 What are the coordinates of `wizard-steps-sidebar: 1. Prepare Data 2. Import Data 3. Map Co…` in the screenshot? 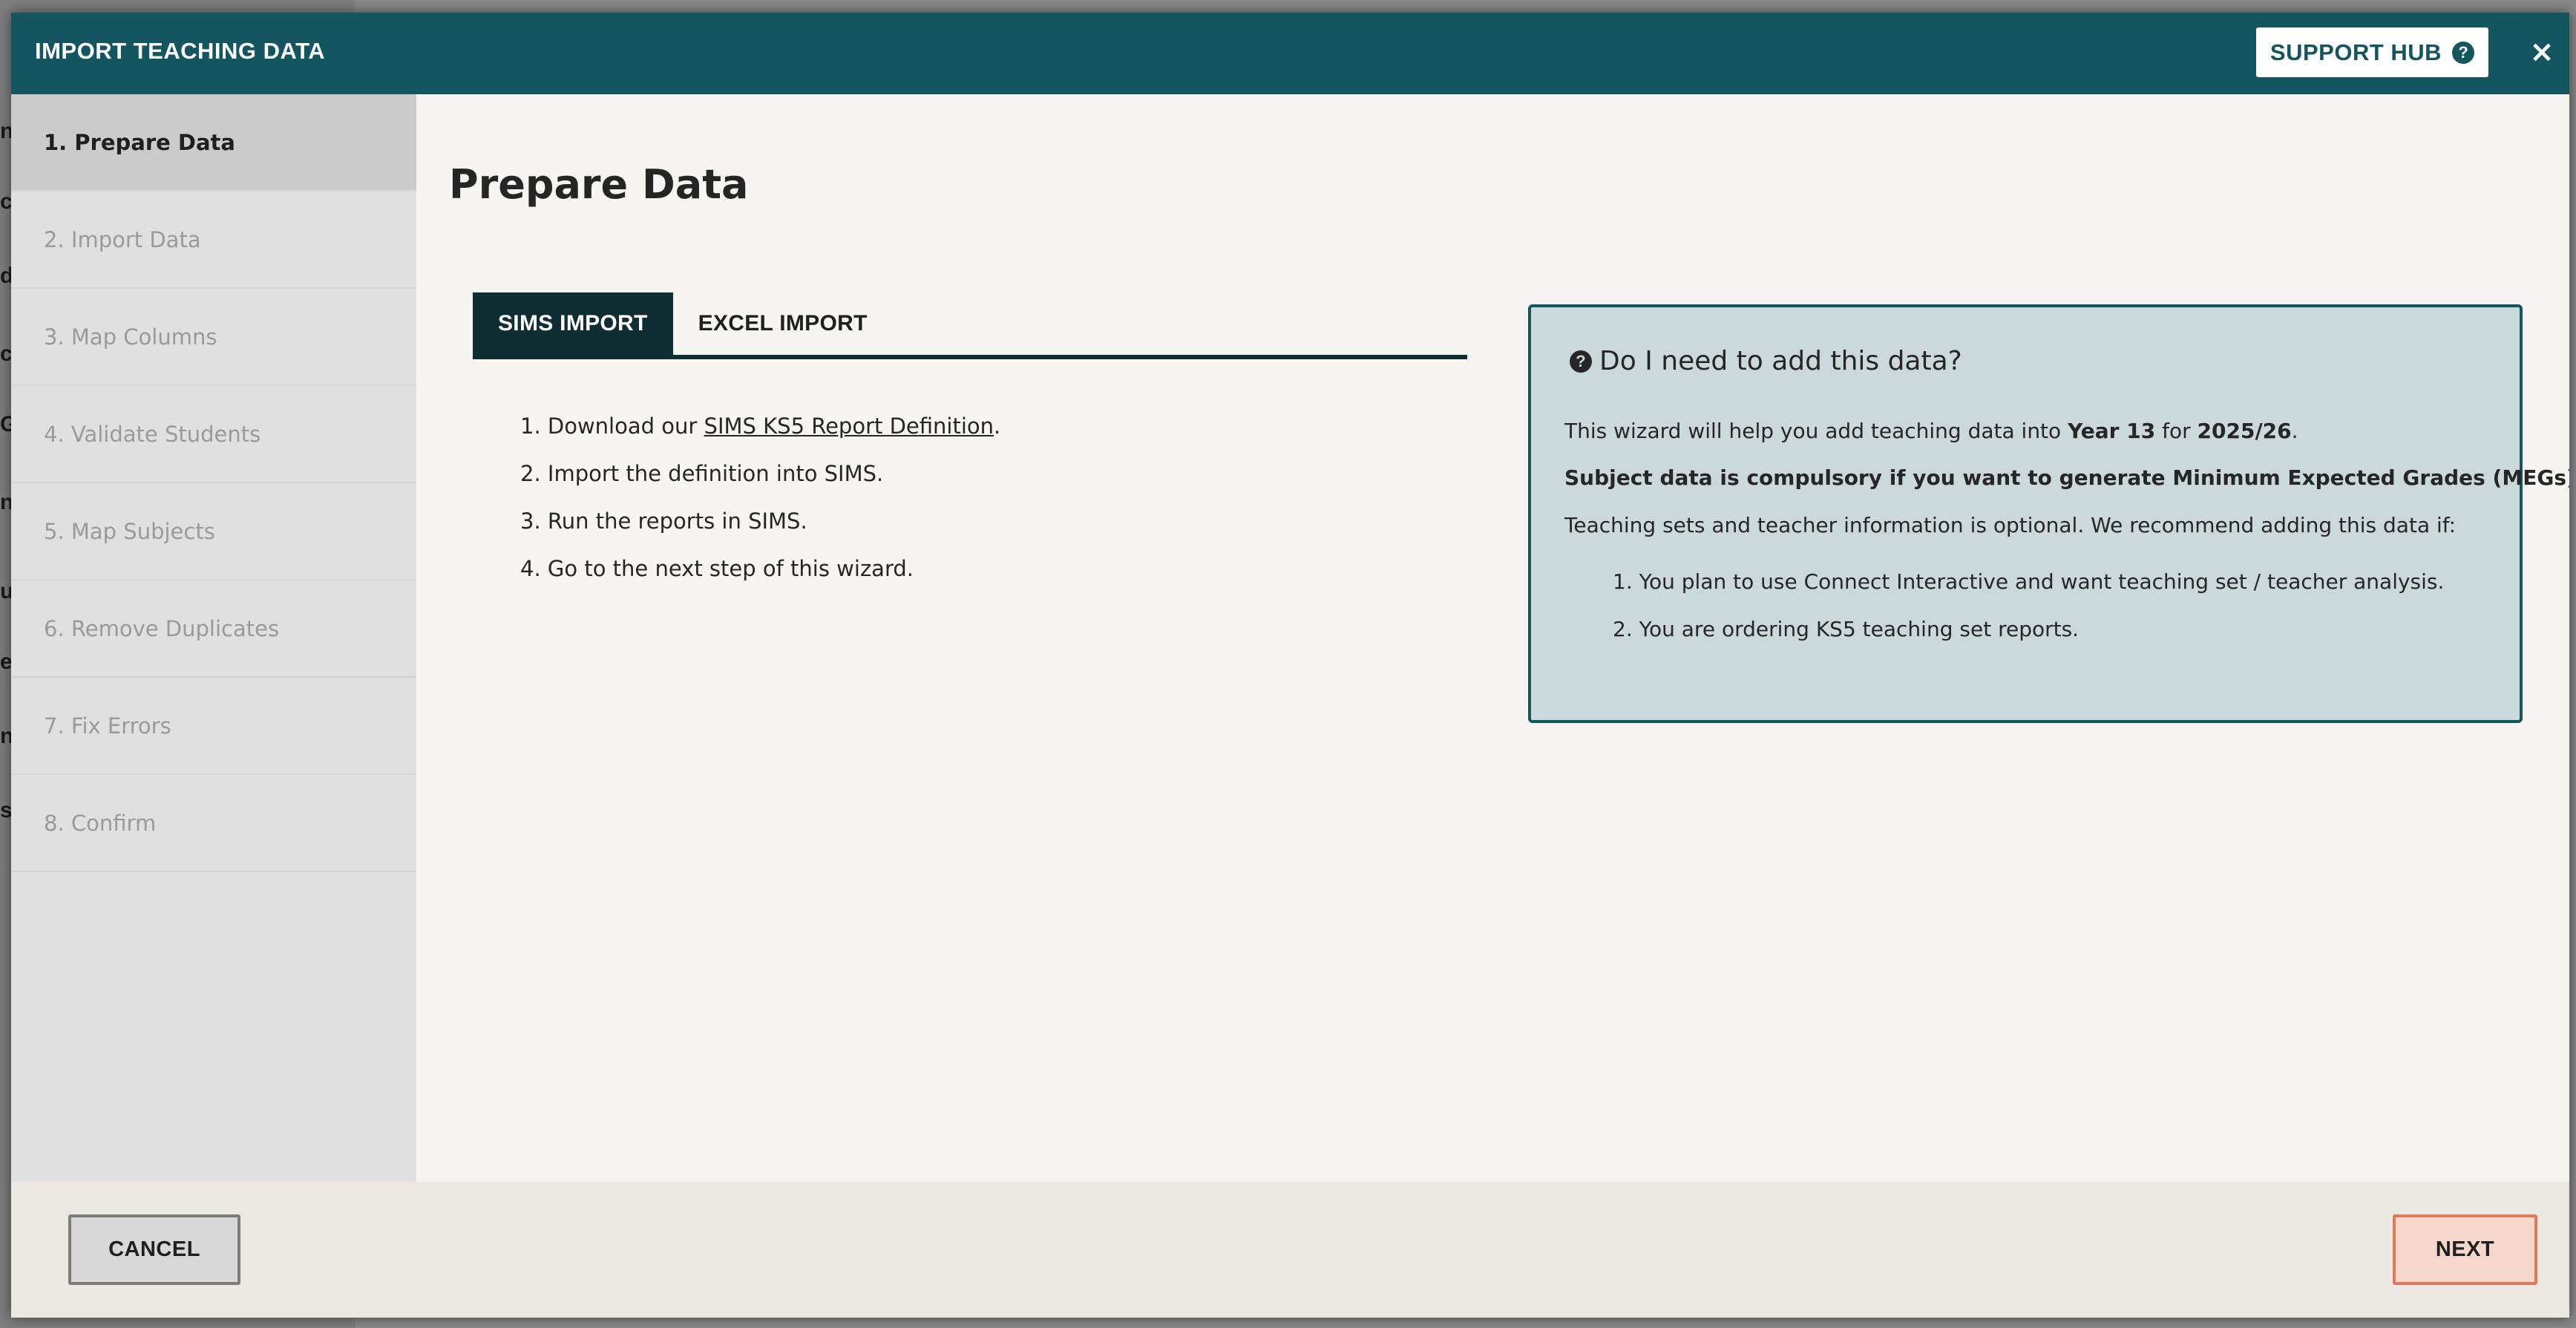 It's located at (213, 638).